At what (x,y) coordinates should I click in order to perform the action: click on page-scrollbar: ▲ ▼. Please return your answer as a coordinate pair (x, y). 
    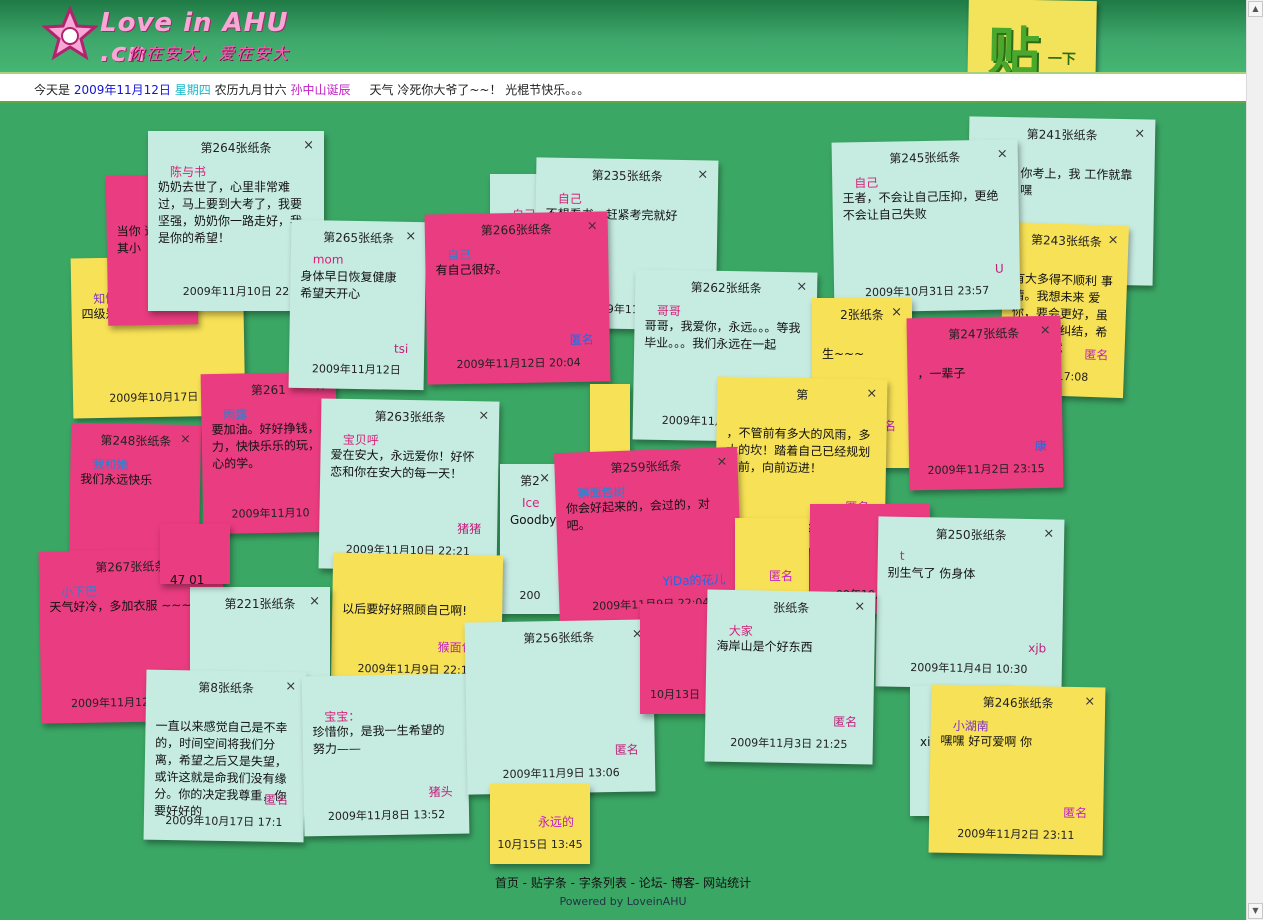
    Looking at the image, I should click on (1254, 460).